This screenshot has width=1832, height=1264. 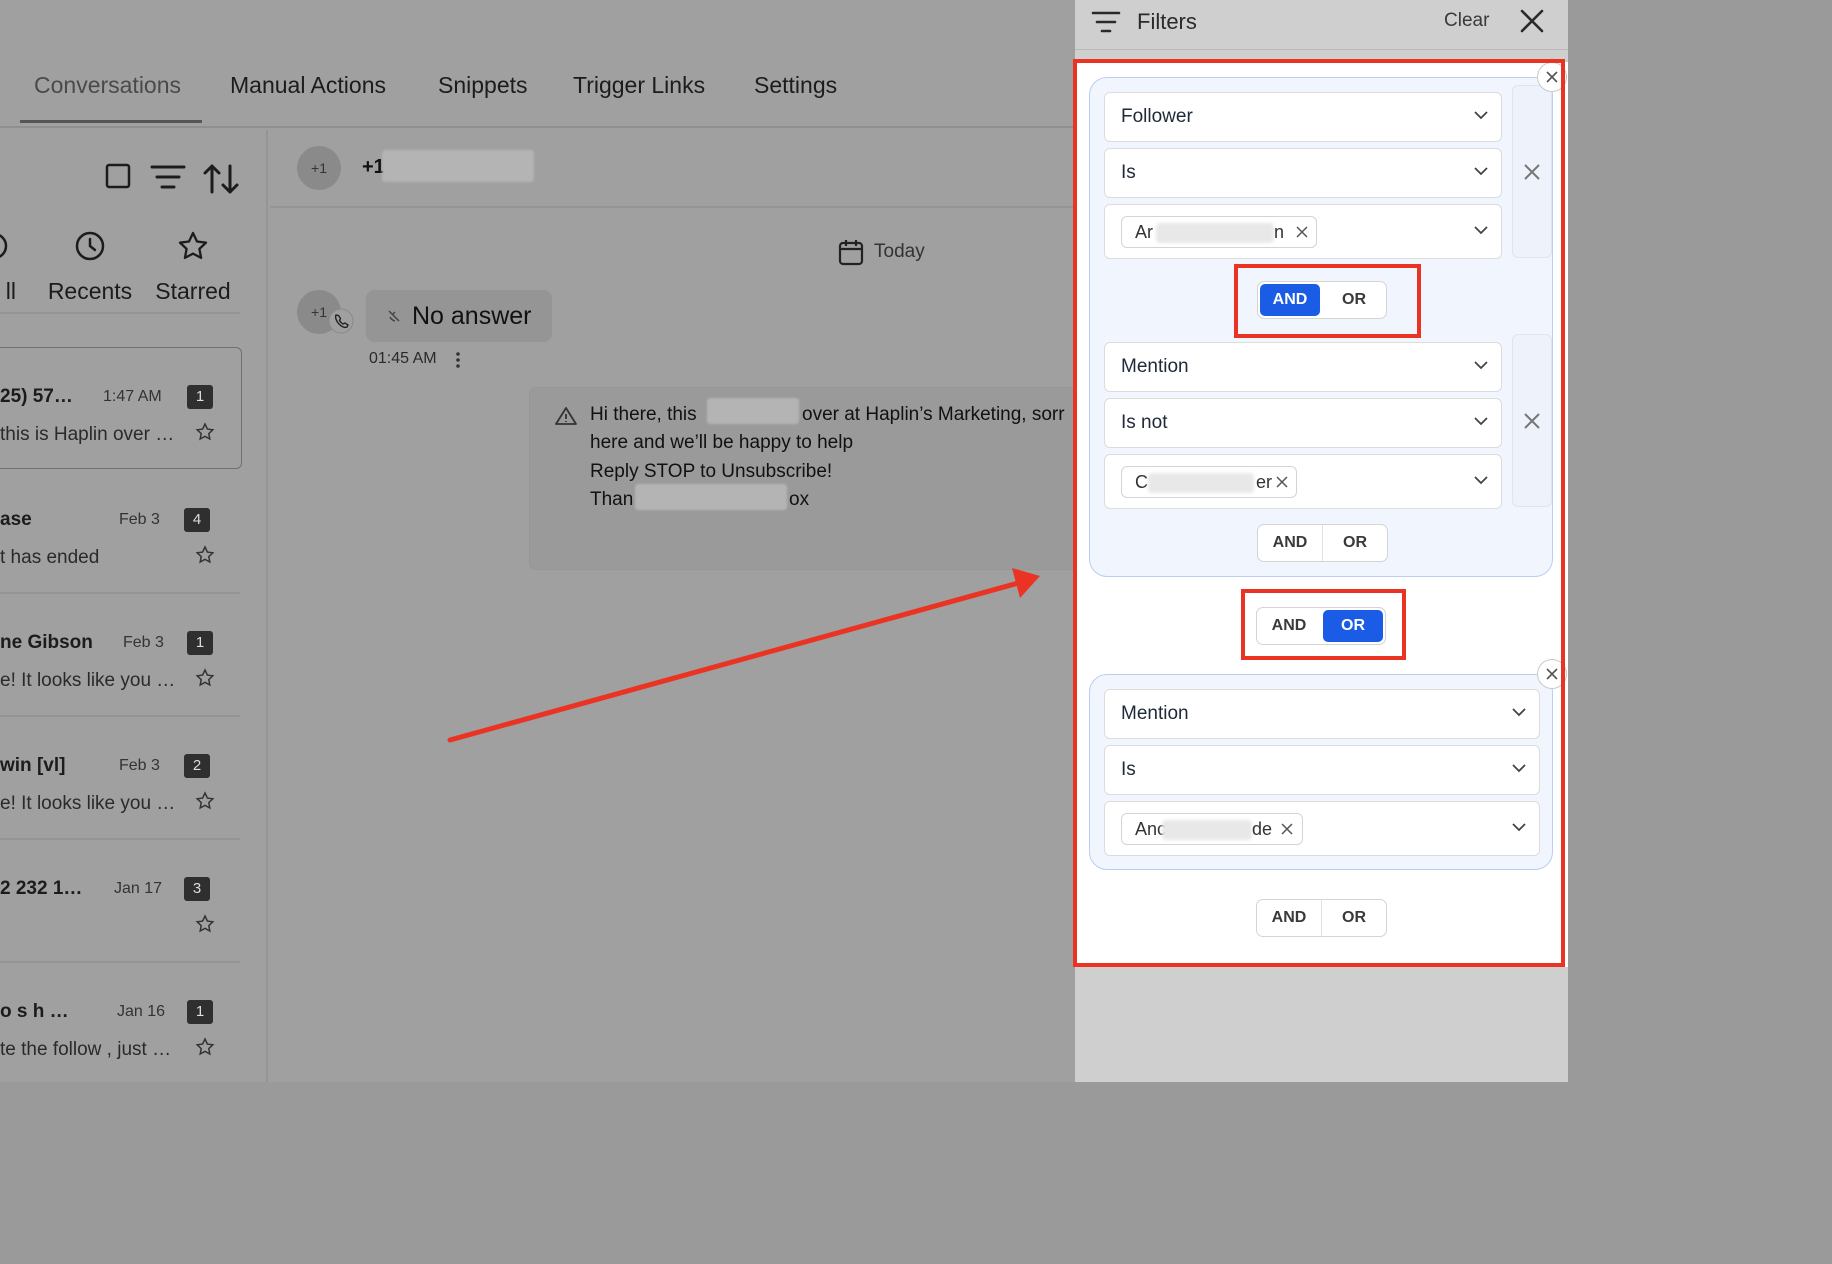 I want to click on group-connector-toggle: AND OR, so click(x=1321, y=626).